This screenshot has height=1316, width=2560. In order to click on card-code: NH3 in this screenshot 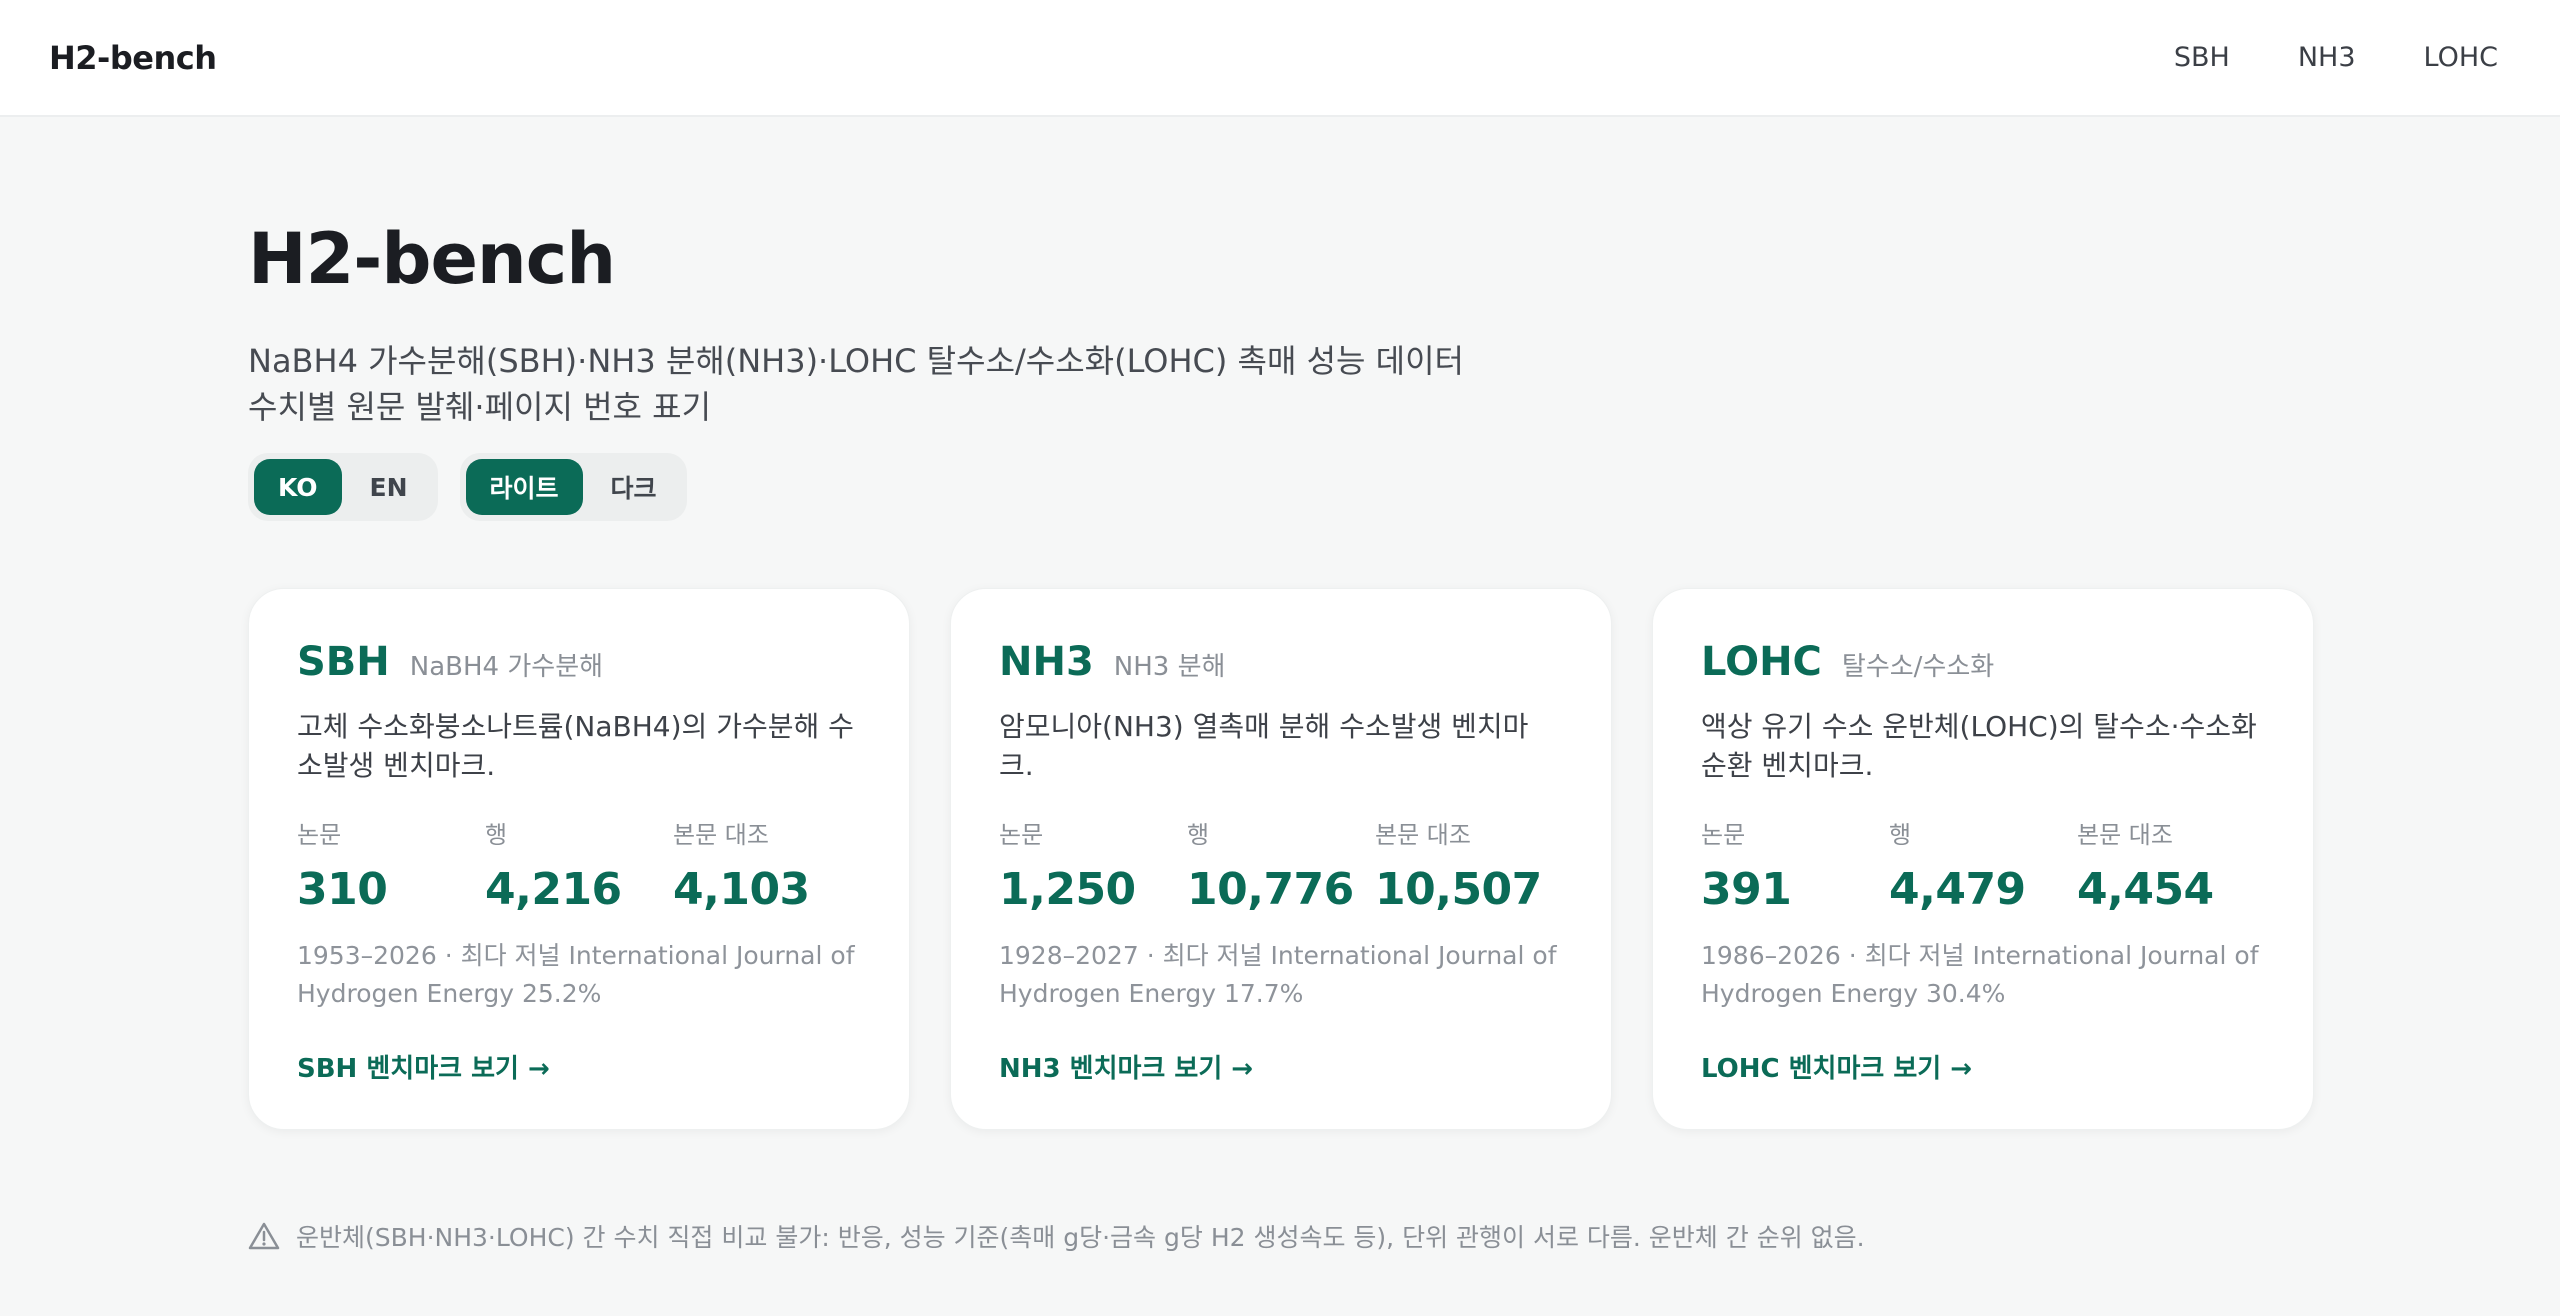, I will do `click(1046, 662)`.